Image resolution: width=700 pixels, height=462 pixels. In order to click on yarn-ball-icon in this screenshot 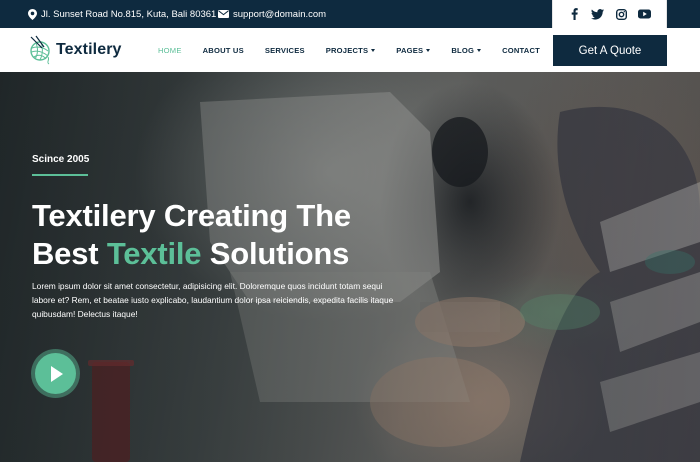, I will do `click(40, 50)`.